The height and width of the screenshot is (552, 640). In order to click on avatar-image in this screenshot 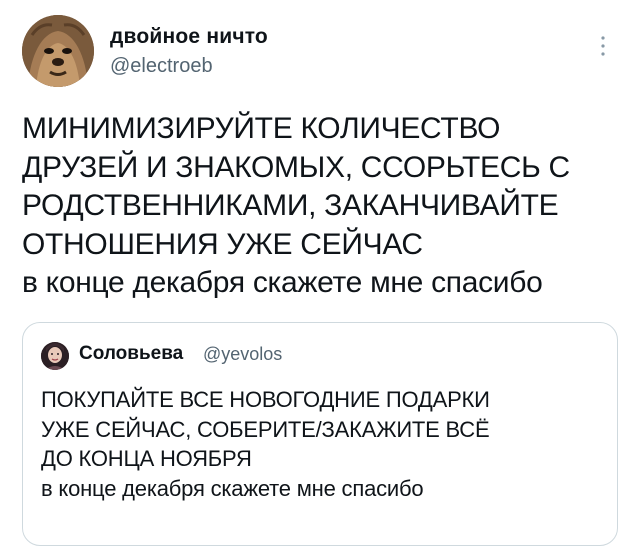, I will do `click(58, 51)`.